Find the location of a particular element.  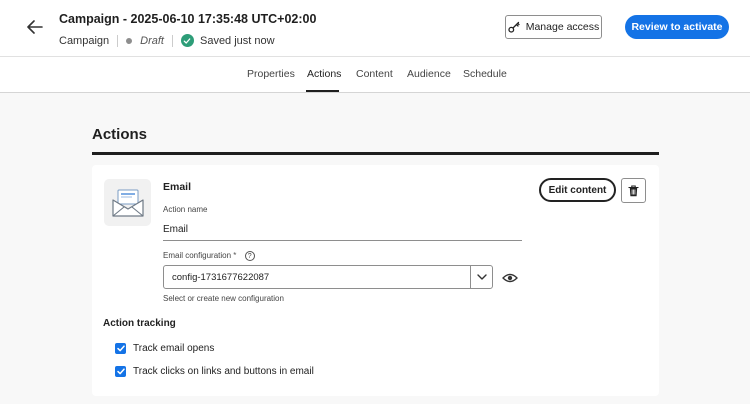

email-config-hint: Select or create new configuration is located at coordinates (223, 298).